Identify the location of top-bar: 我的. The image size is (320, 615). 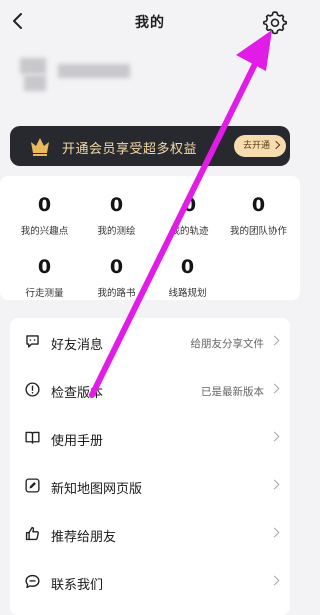
(150, 22).